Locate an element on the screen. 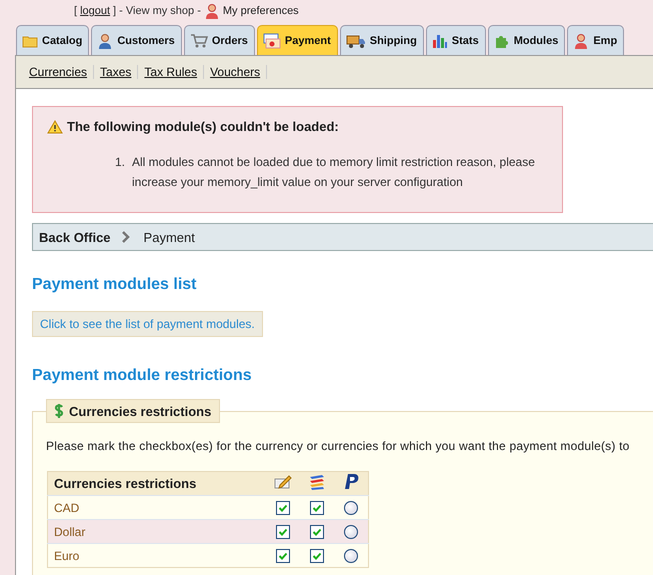 The image size is (653, 575). nav-tab: Emp is located at coordinates (595, 40).